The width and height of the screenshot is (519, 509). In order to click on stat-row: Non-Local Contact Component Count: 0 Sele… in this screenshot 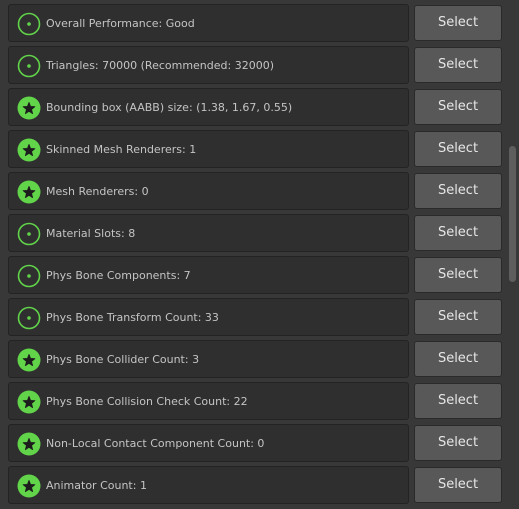, I will do `click(255, 445)`.